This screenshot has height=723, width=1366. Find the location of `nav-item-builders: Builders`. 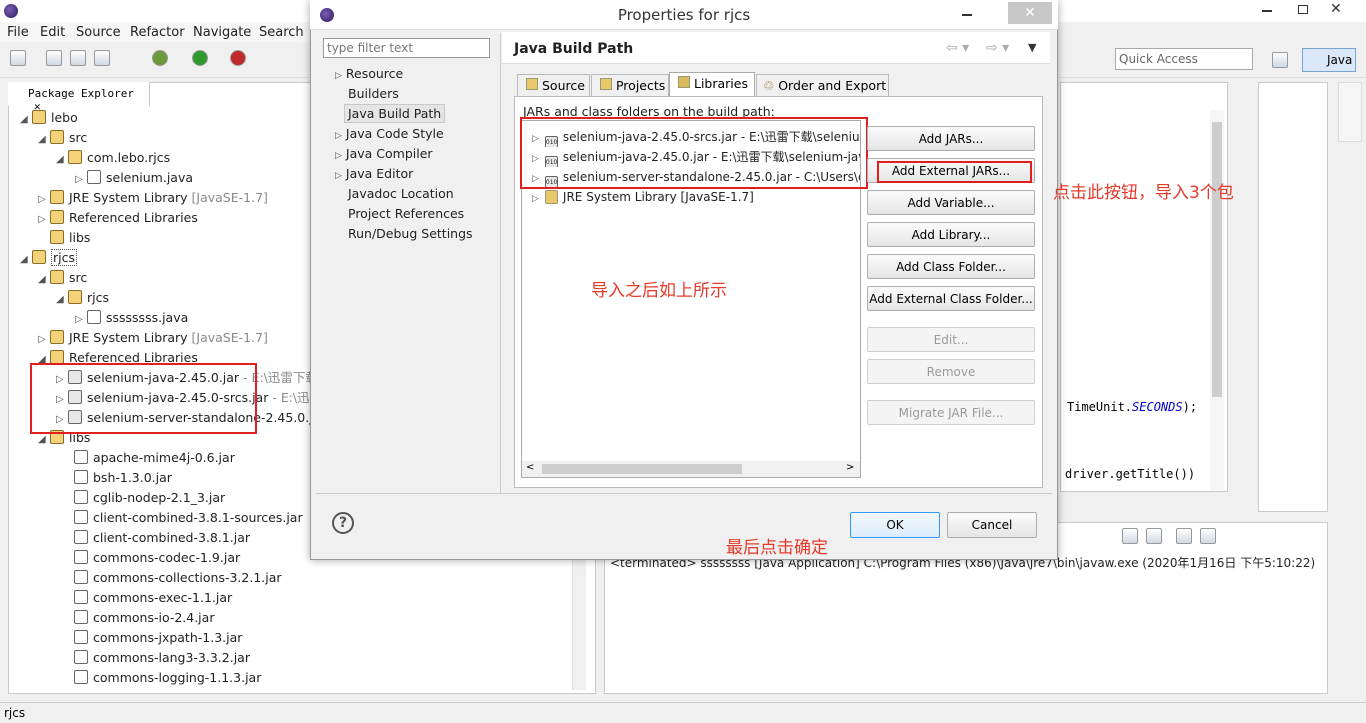

nav-item-builders: Builders is located at coordinates (373, 93).